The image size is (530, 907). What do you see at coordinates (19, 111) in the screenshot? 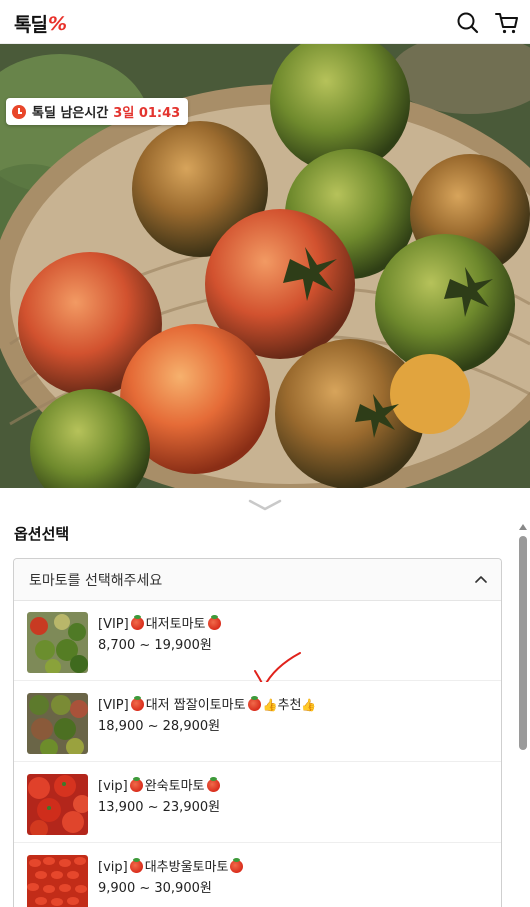
I see `clock-icon` at bounding box center [19, 111].